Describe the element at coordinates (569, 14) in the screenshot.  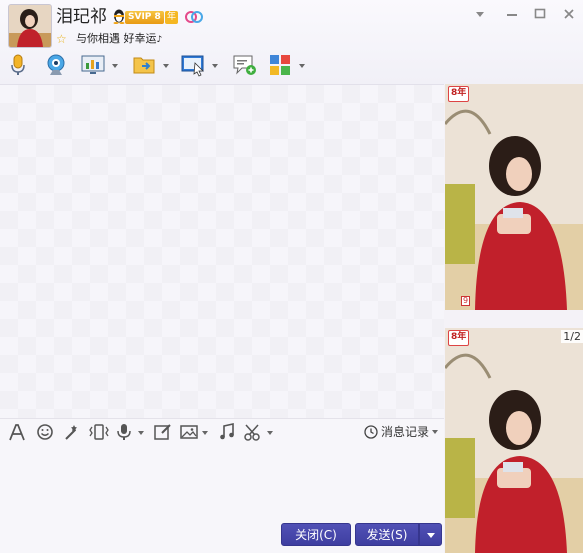
I see `close-window-icon` at that location.